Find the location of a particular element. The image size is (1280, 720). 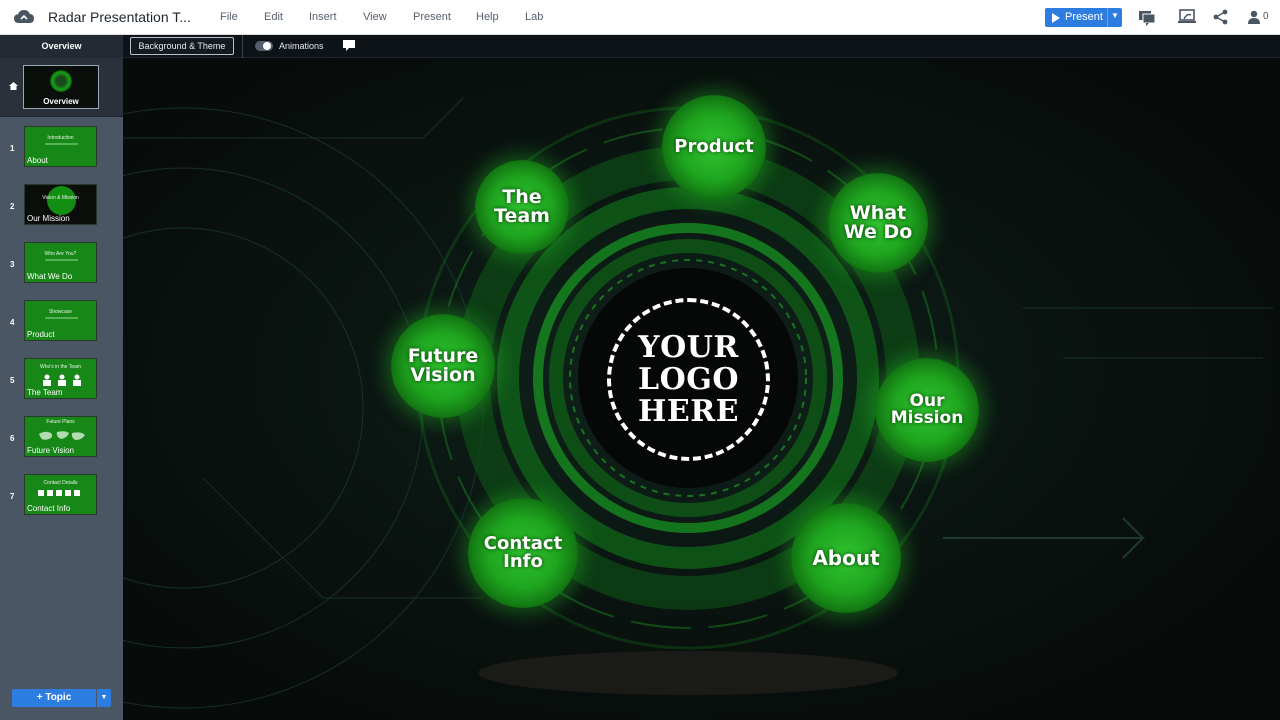

slide-number: 6 is located at coordinates (12, 438).